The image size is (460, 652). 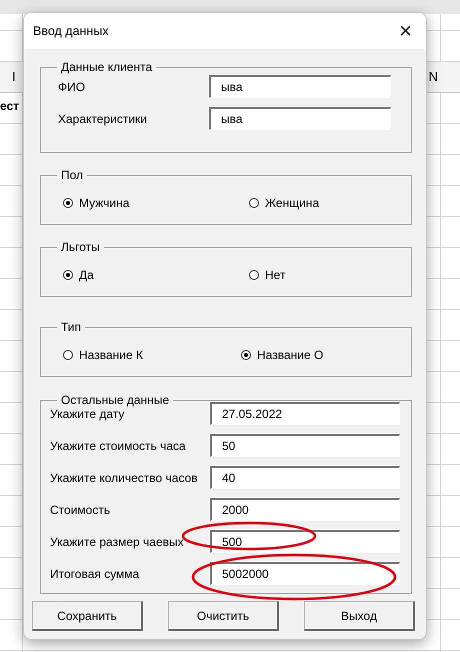 What do you see at coordinates (88, 414) in the screenshot?
I see `field-label: Укажите дату` at bounding box center [88, 414].